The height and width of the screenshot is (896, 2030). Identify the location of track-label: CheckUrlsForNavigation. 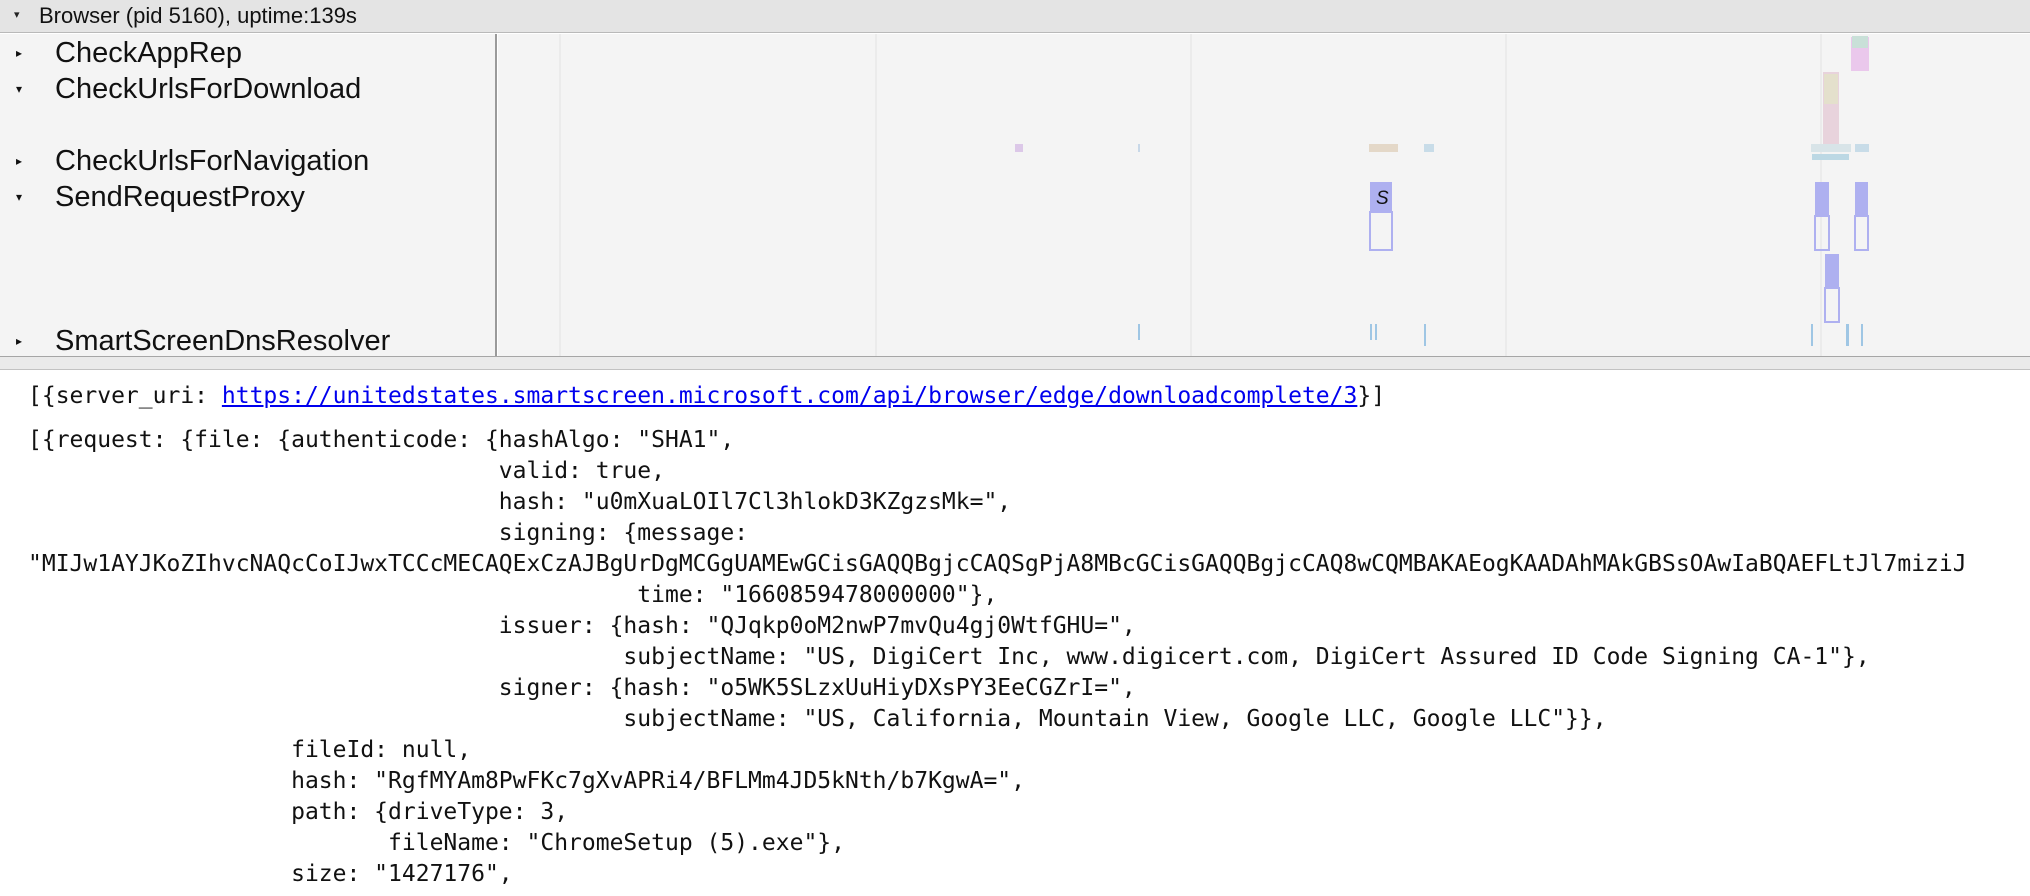
(212, 161).